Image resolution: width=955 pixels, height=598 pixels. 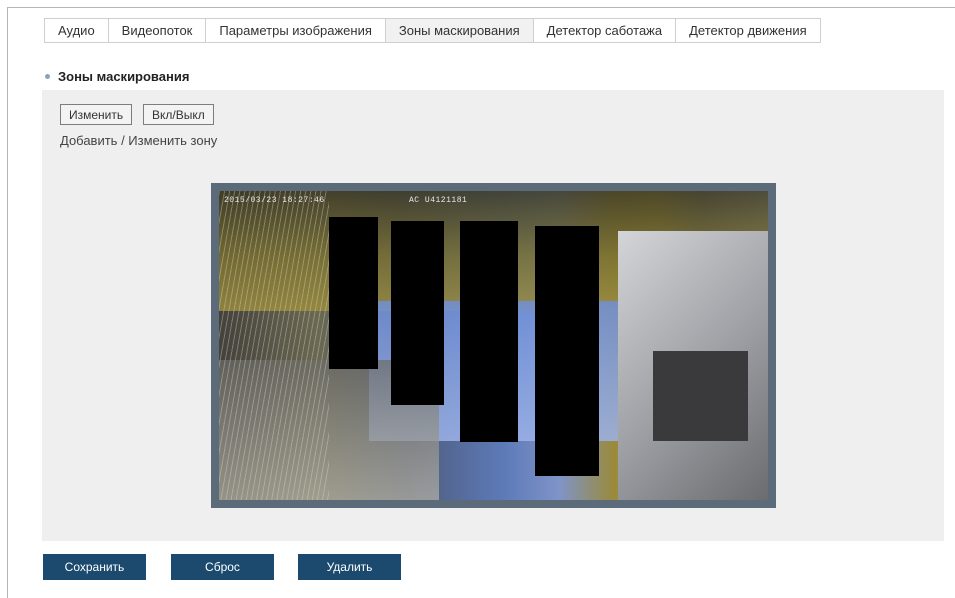 What do you see at coordinates (124, 76) in the screenshot?
I see `section-title: Зоны маскирования` at bounding box center [124, 76].